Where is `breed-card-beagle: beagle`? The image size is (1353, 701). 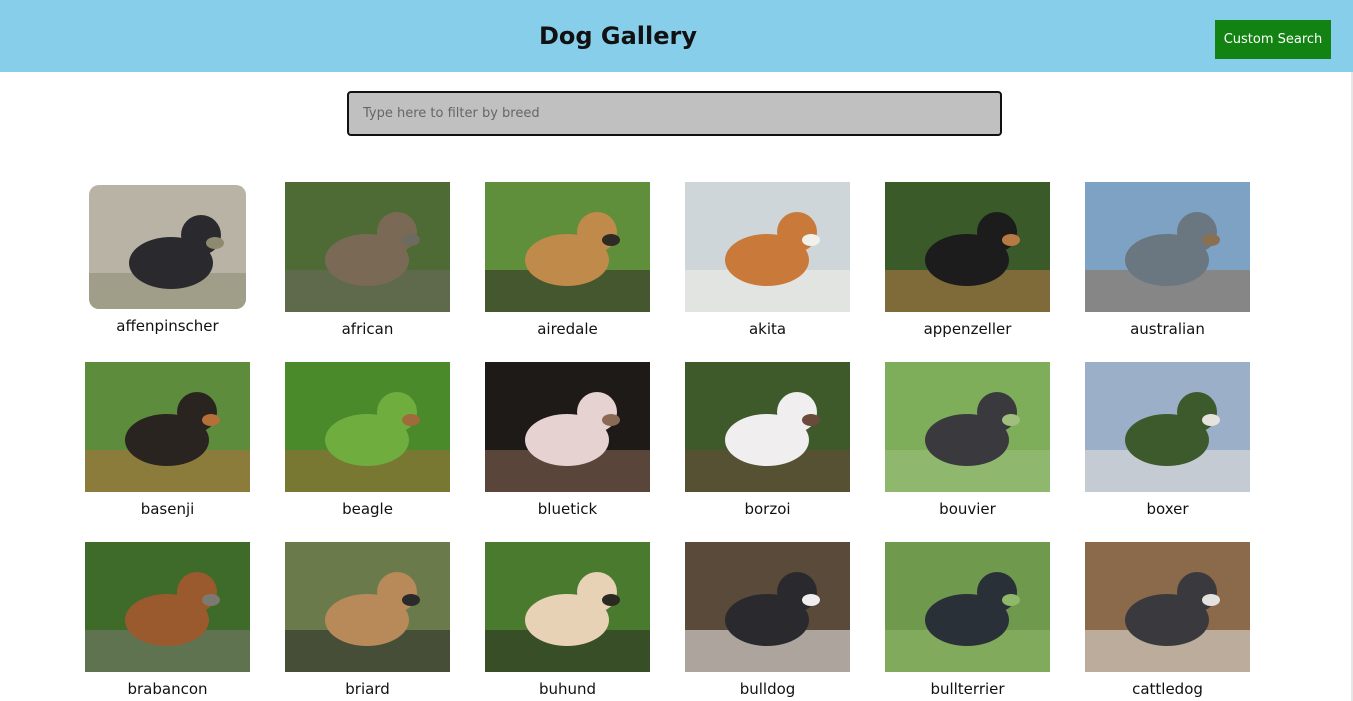 breed-card-beagle: beagle is located at coordinates (367, 440).